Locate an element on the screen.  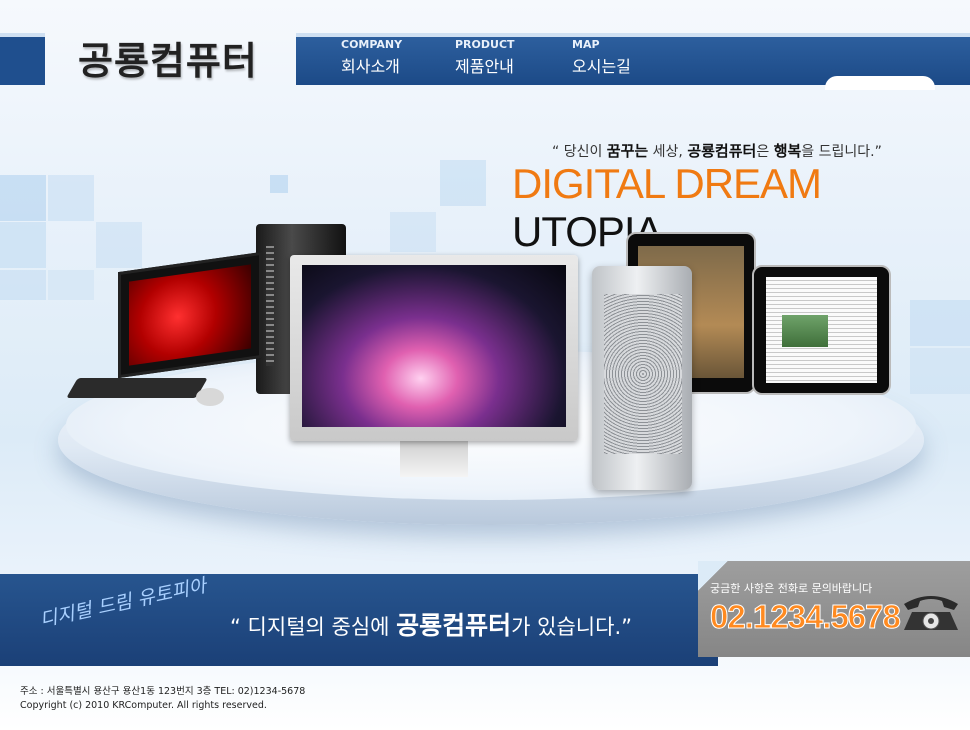
contact-label: 궁금한 사항은 전화로 문의바랍니다 is located at coordinates (791, 588).